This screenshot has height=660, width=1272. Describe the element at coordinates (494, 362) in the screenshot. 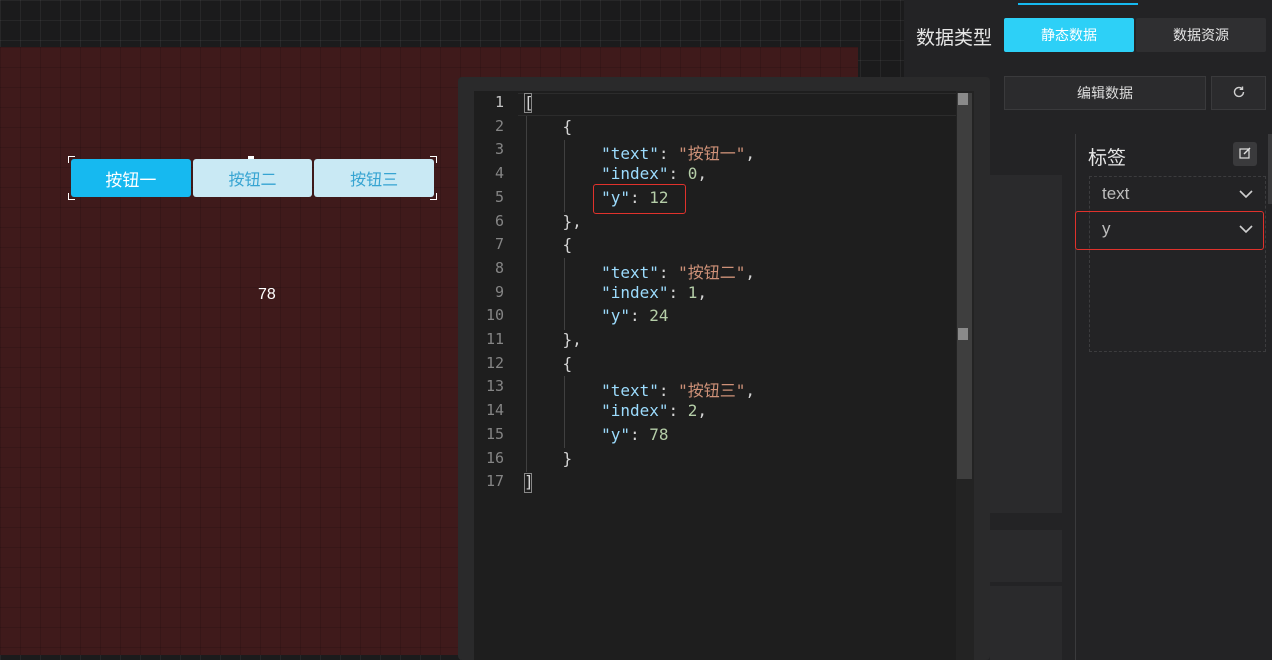

I see `line-number: 12` at that location.